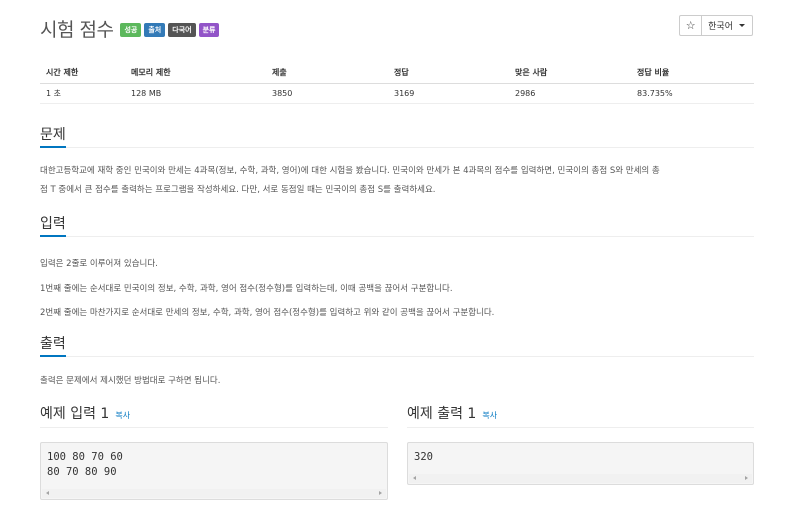 The width and height of the screenshot is (799, 512). Describe the element at coordinates (570, 73) in the screenshot. I see `header-solved-users: 맞은 사람` at that location.